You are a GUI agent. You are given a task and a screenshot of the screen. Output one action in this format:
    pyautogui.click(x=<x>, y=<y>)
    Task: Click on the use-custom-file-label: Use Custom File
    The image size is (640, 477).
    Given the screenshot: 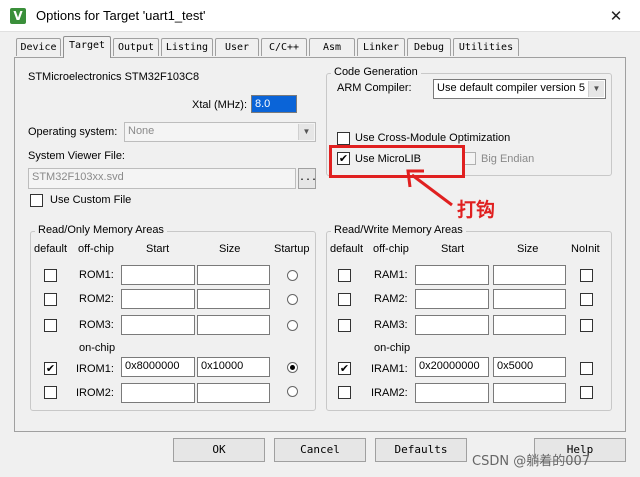 What is the action you would take?
    pyautogui.click(x=91, y=200)
    